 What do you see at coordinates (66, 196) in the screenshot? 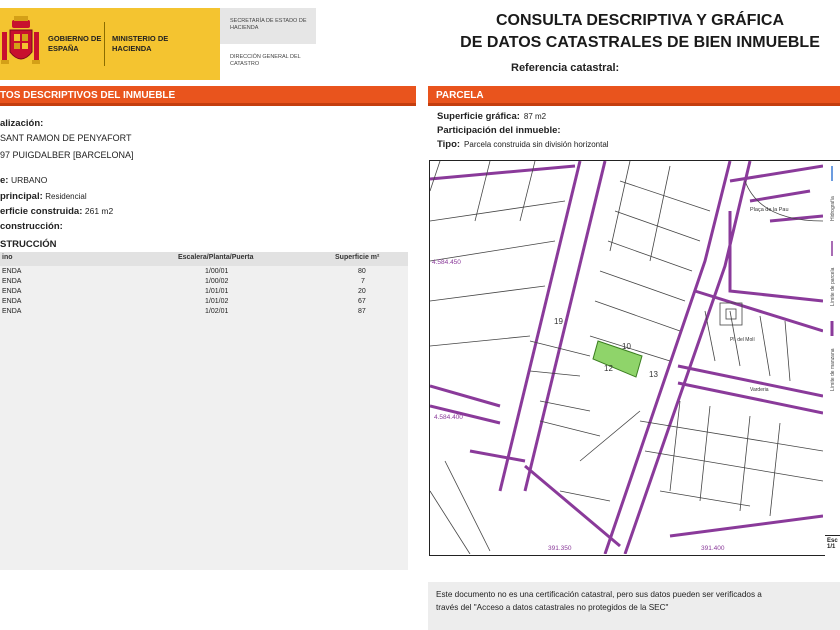
I see `uso-value: Residencial` at bounding box center [66, 196].